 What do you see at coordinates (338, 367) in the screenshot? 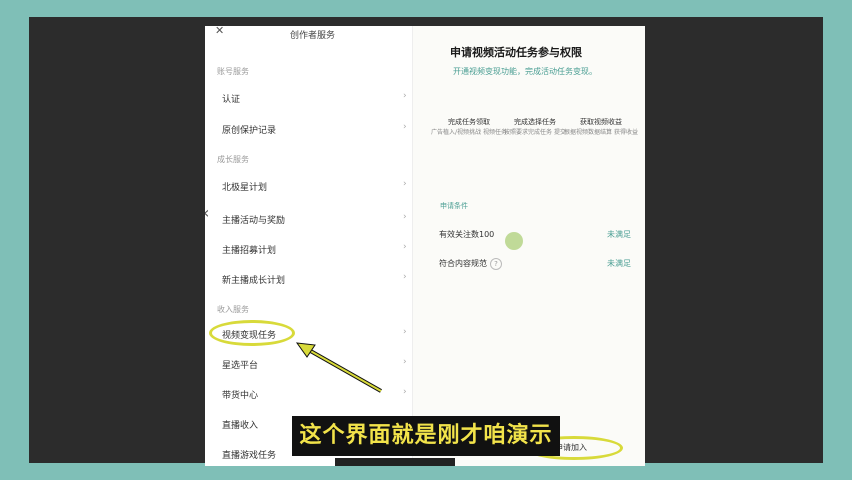
I see `annotation-arrow` at bounding box center [338, 367].